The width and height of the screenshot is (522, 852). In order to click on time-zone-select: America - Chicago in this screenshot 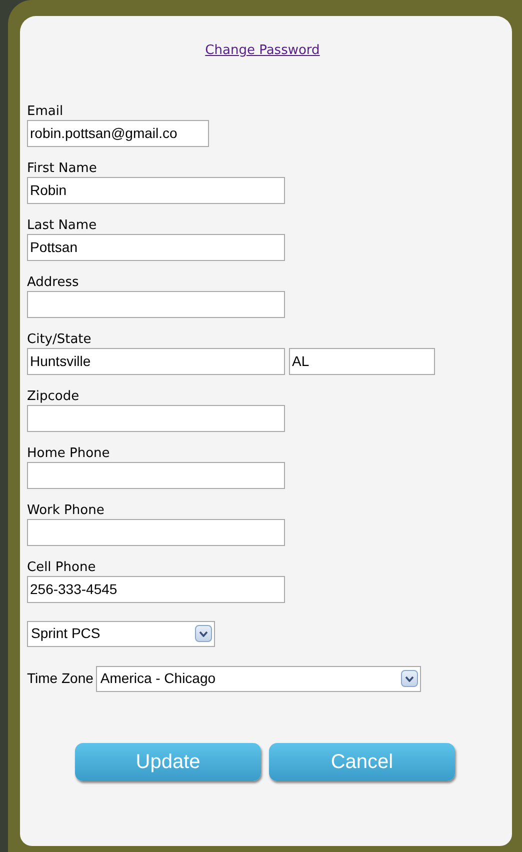, I will do `click(259, 679)`.